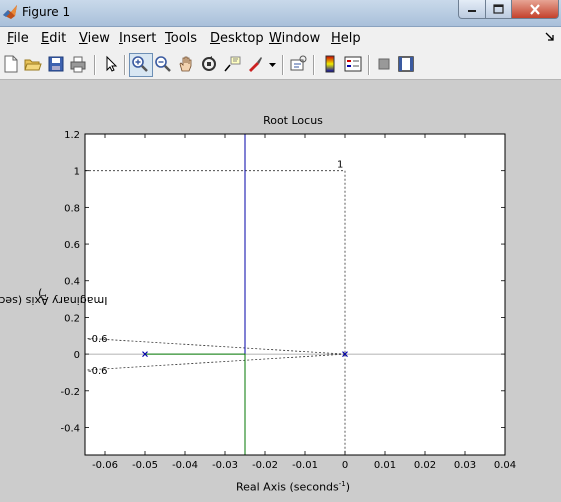  Describe the element at coordinates (505, 465) in the screenshot. I see `x-tick-label: 0.04` at that location.